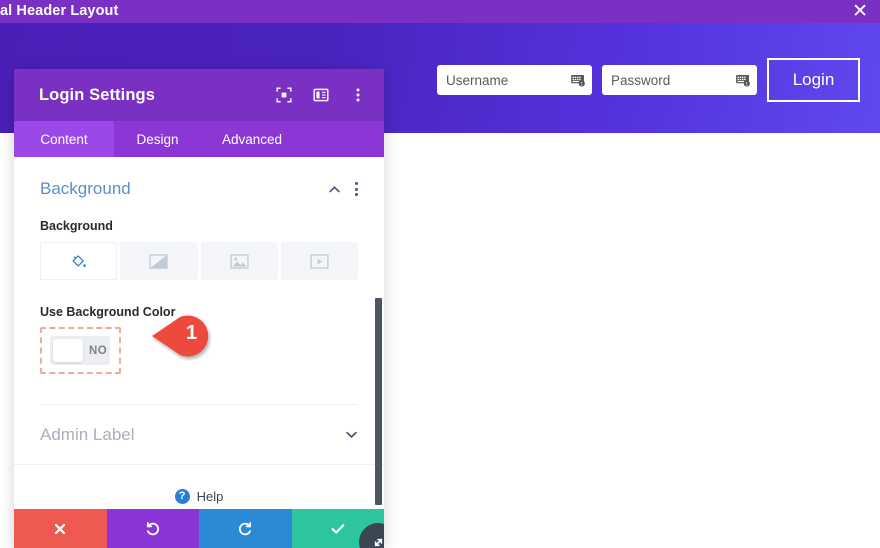 This screenshot has width=880, height=548. I want to click on use-background-color-row: Use Background Color NO 1, so click(199, 339).